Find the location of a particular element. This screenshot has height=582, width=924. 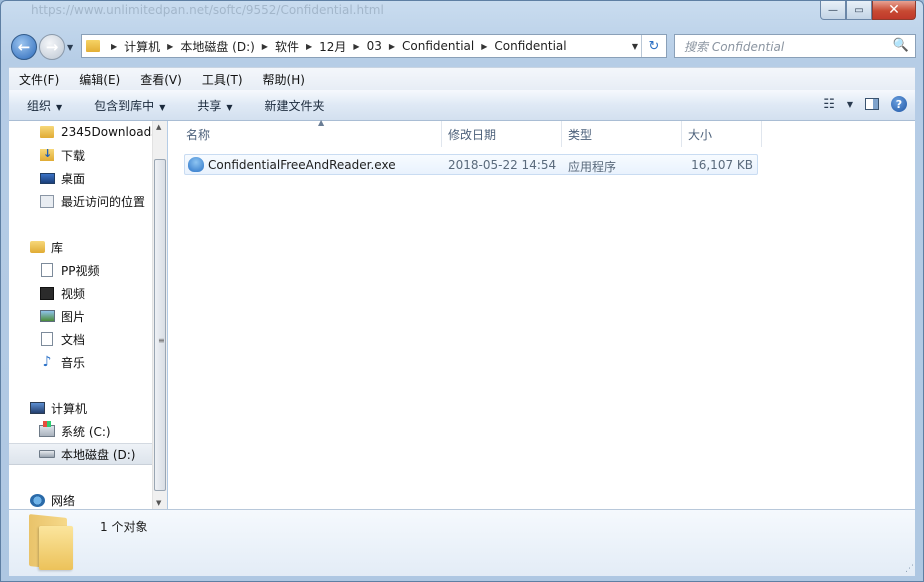

refresh-button: ↻ is located at coordinates (653, 46).